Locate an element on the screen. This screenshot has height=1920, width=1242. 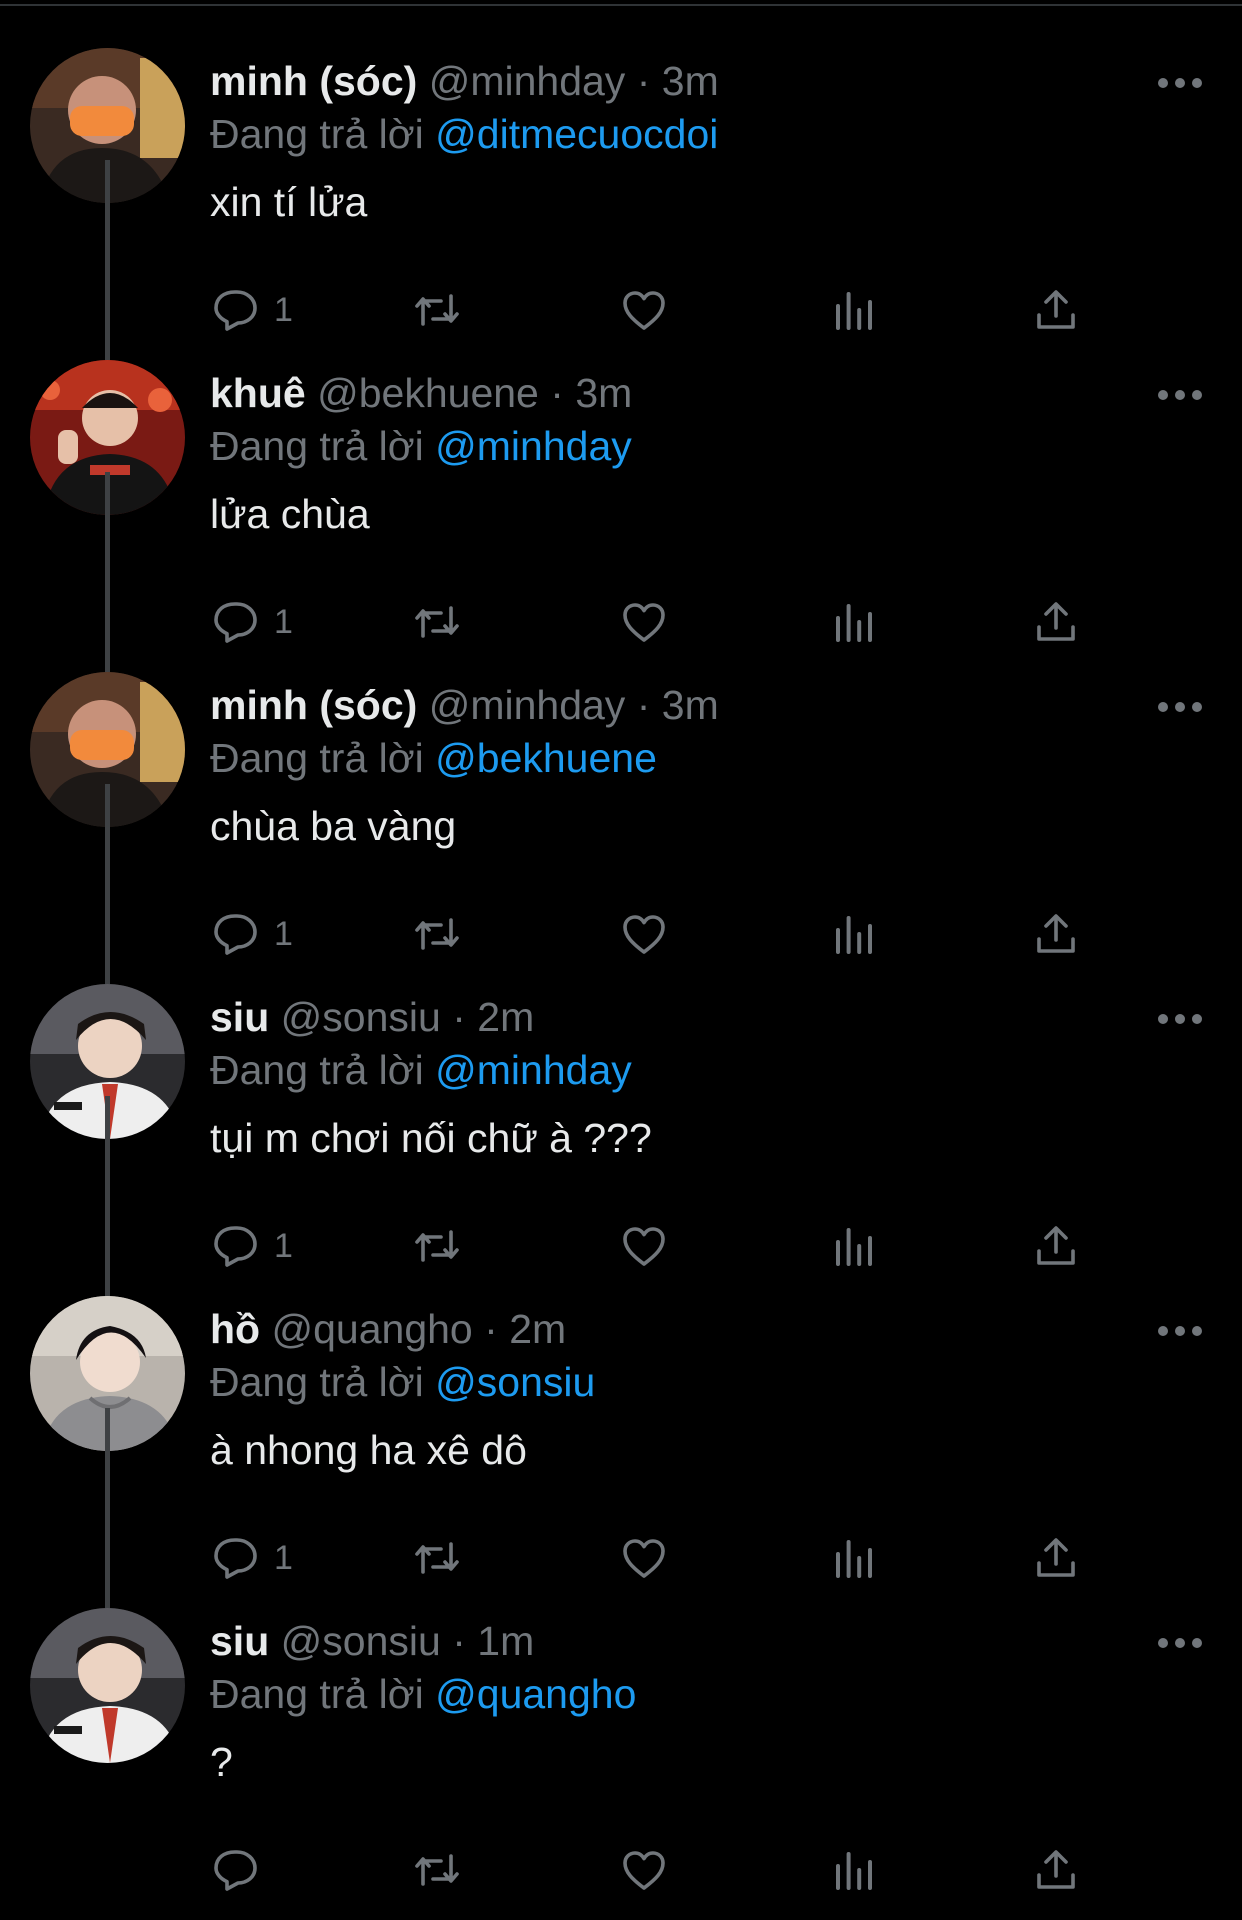
reply-button is located at coordinates (243, 1870).